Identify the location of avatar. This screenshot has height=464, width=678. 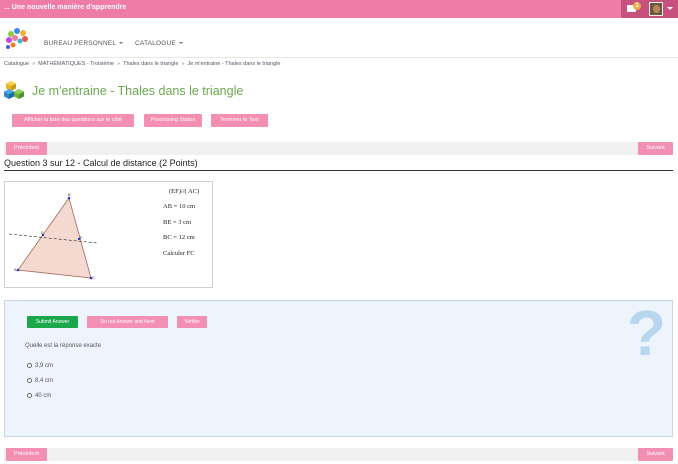
(656, 9).